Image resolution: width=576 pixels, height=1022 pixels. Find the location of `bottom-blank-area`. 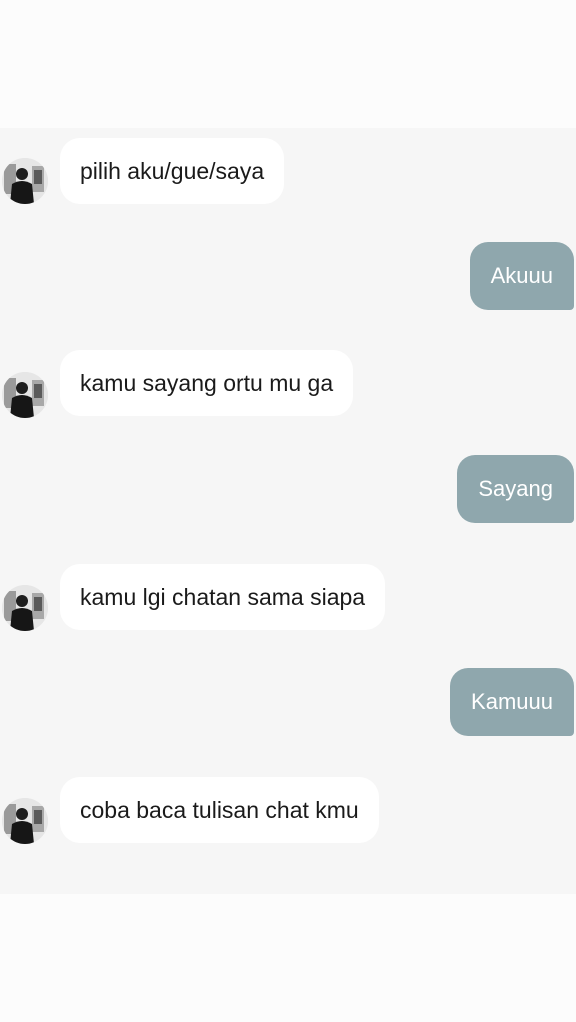

bottom-blank-area is located at coordinates (288, 958).